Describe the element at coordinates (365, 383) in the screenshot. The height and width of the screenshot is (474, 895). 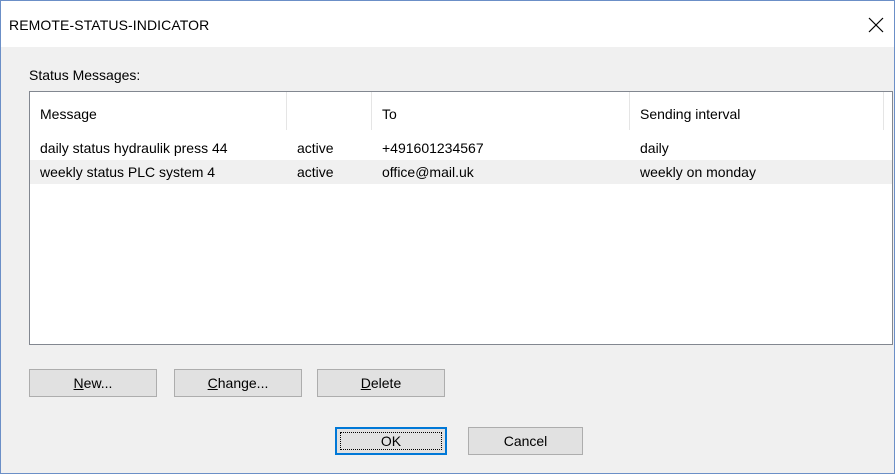
I see `delete-button-mnemonic: D` at that location.